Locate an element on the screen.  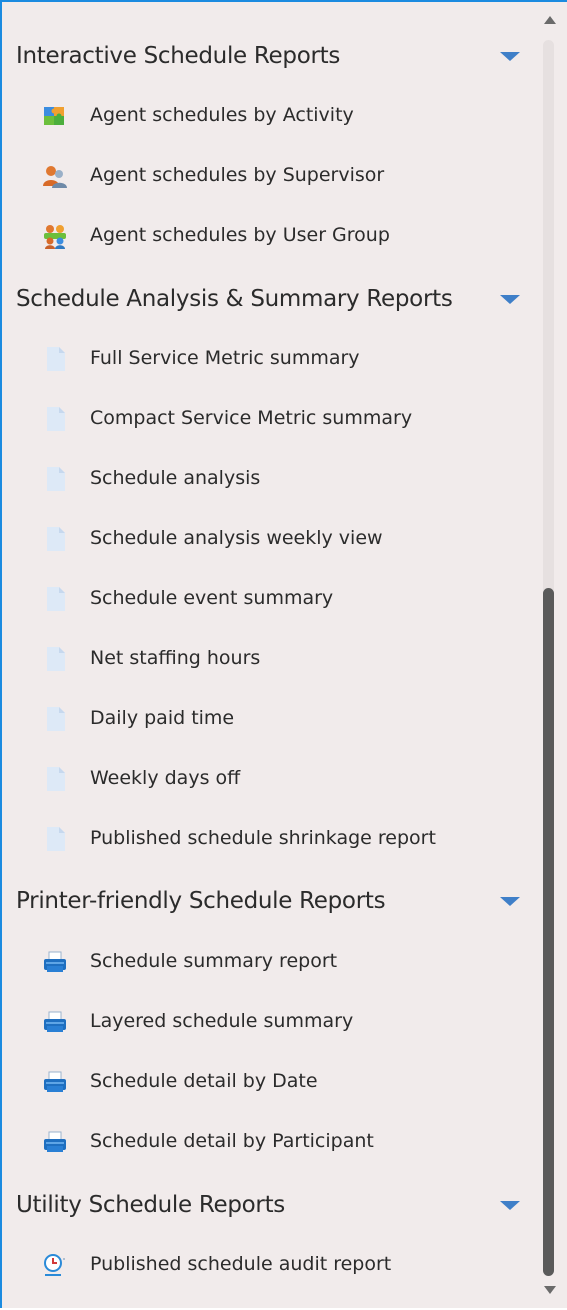
report-item-supervisor: Agent schedules by Supervisor is located at coordinates (271, 175).